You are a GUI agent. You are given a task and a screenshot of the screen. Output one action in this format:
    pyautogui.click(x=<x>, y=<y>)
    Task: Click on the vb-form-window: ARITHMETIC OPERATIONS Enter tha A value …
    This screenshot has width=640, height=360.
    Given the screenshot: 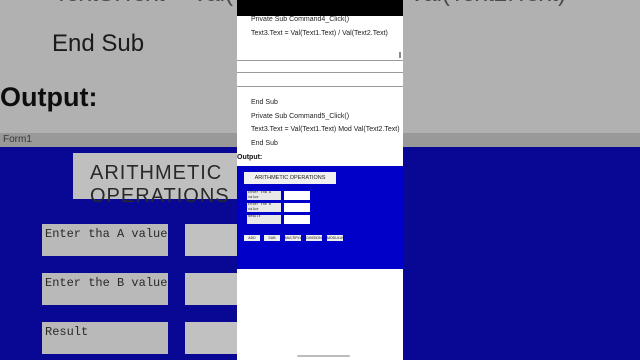 What is the action you would take?
    pyautogui.click(x=320, y=217)
    